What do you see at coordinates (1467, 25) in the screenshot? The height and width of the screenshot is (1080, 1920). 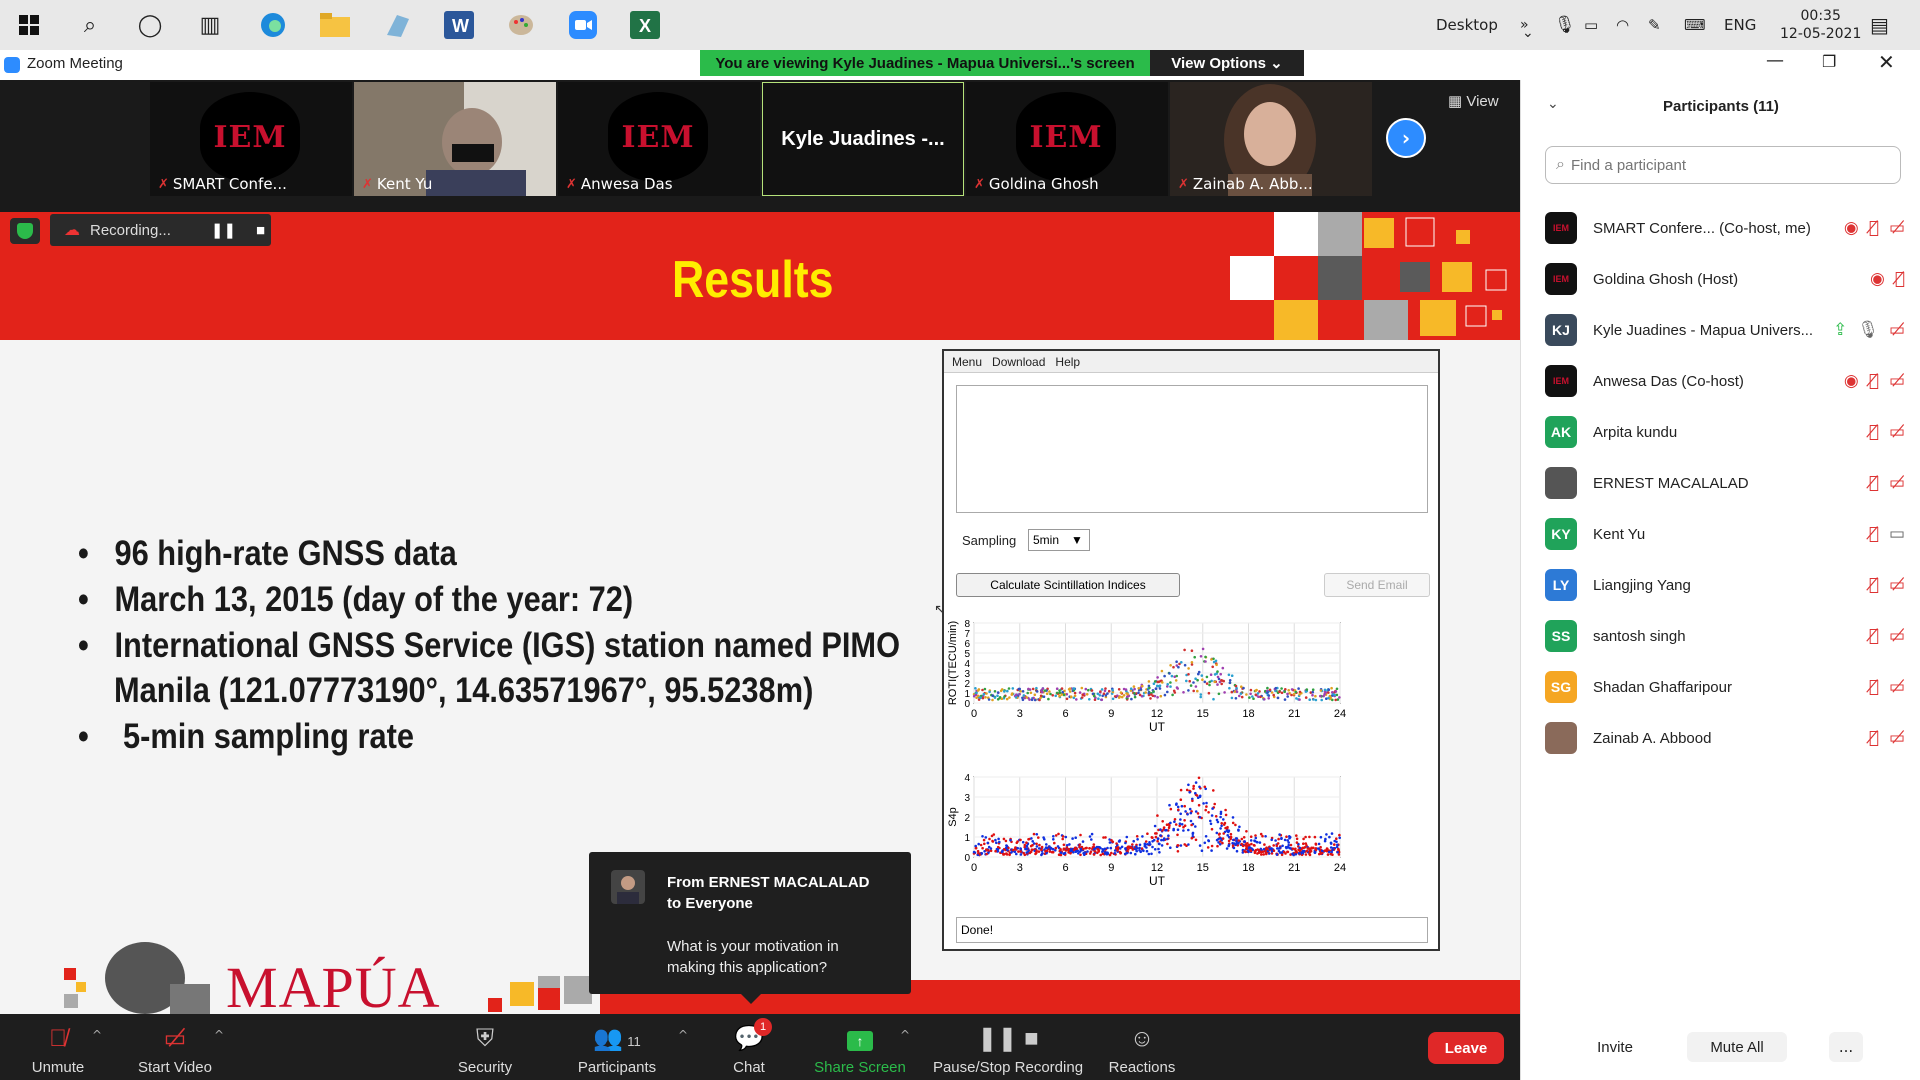 I see `desktop-toolbar: Desktop` at bounding box center [1467, 25].